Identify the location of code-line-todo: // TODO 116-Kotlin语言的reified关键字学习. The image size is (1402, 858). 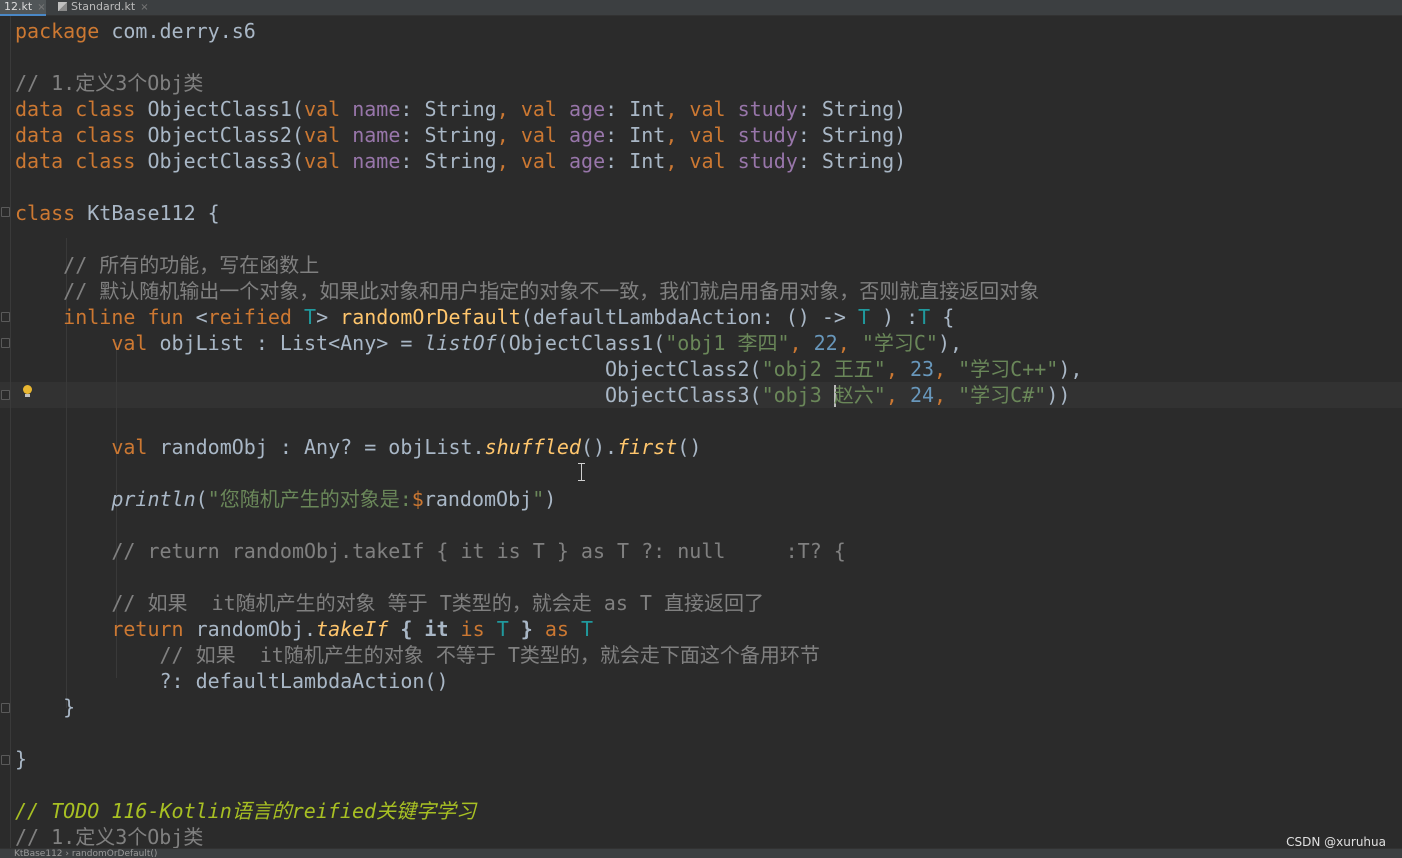
(246, 811).